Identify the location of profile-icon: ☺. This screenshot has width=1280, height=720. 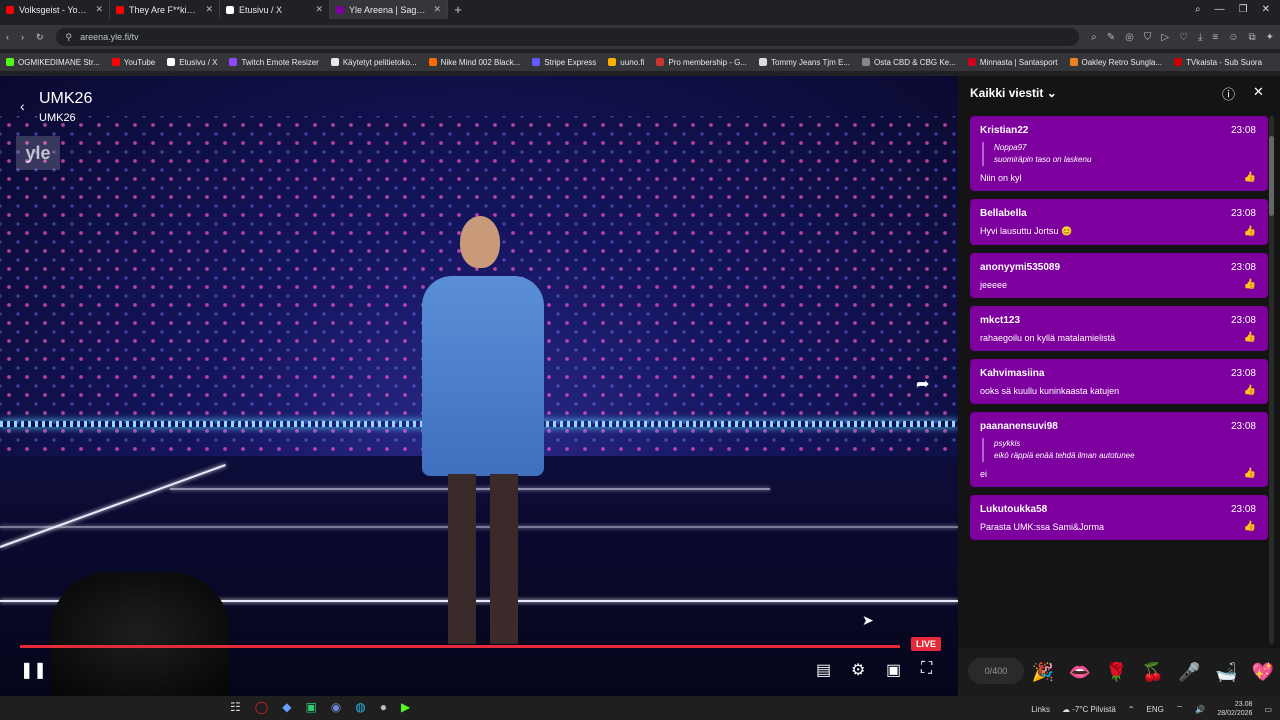
(1233, 37).